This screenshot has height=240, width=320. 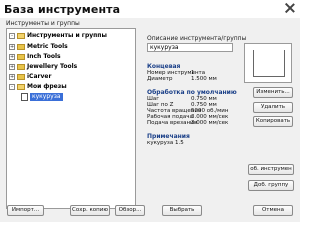 What do you see at coordinates (24, 97) in the screenshot?
I see `tool-file-icon` at bounding box center [24, 97].